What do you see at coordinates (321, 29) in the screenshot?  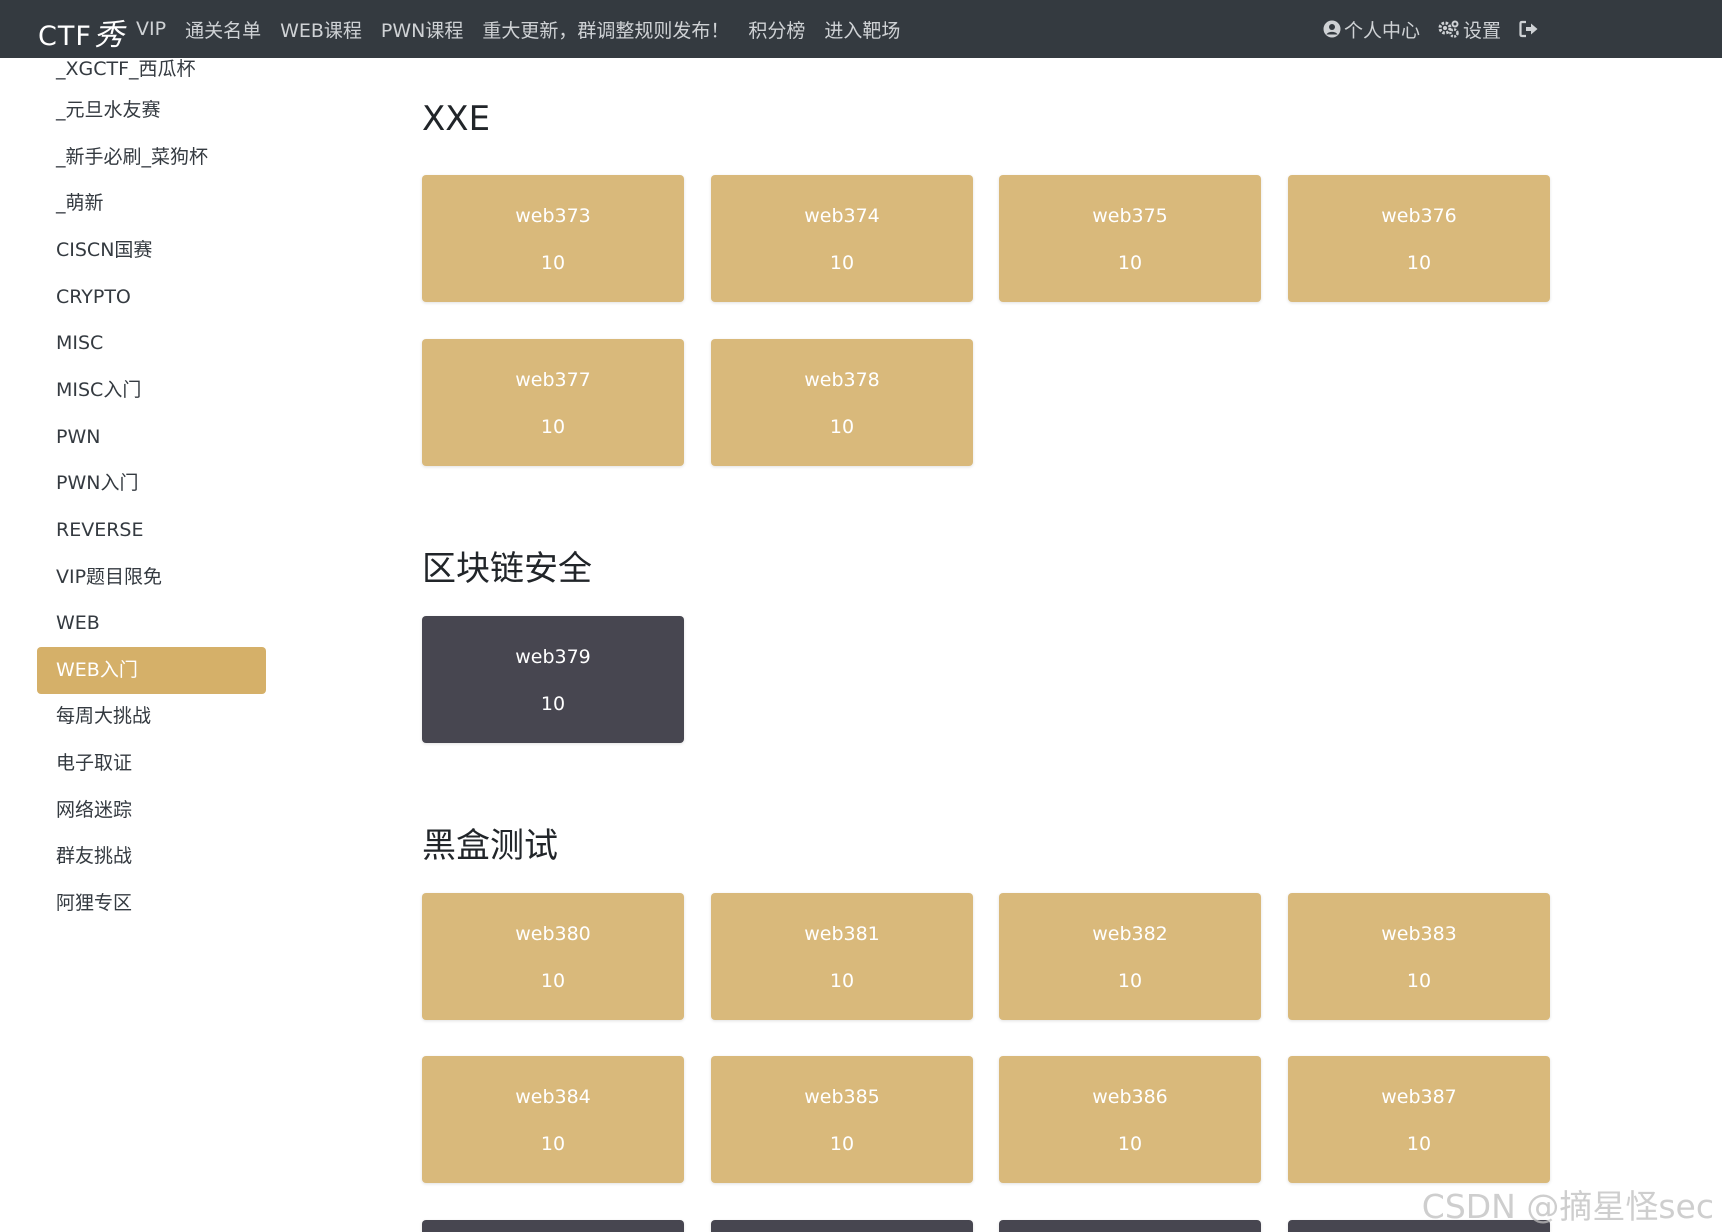 I see `nav-link-web-course: WEB课程` at bounding box center [321, 29].